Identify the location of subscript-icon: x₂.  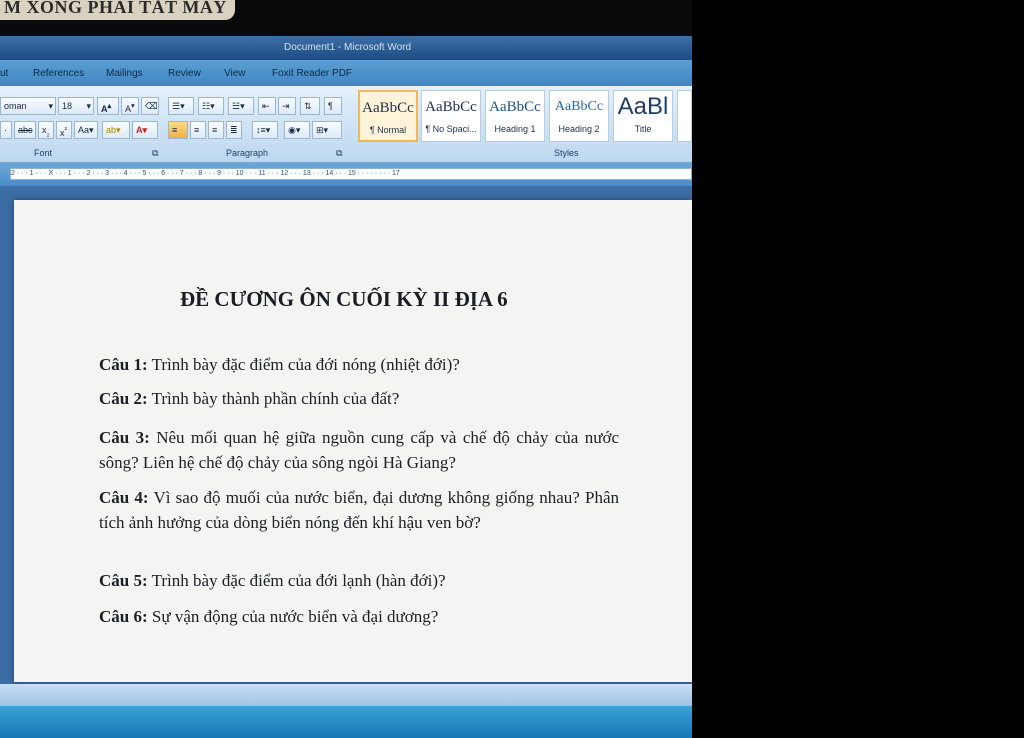
(46, 131).